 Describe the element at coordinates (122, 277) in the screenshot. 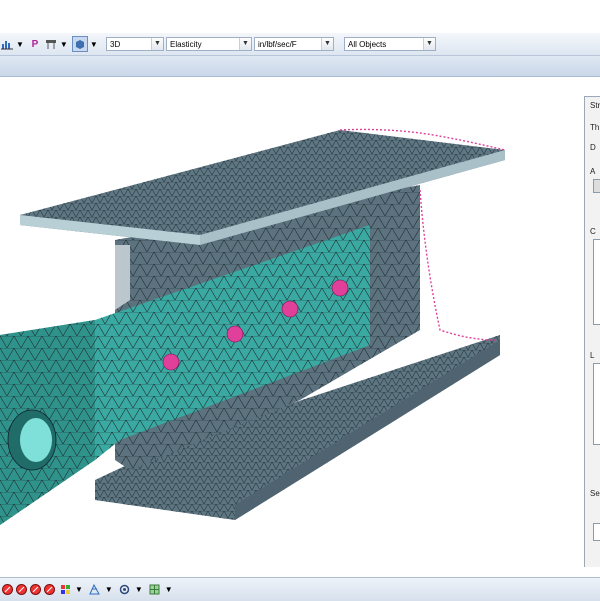

I see `web-inner-light` at that location.